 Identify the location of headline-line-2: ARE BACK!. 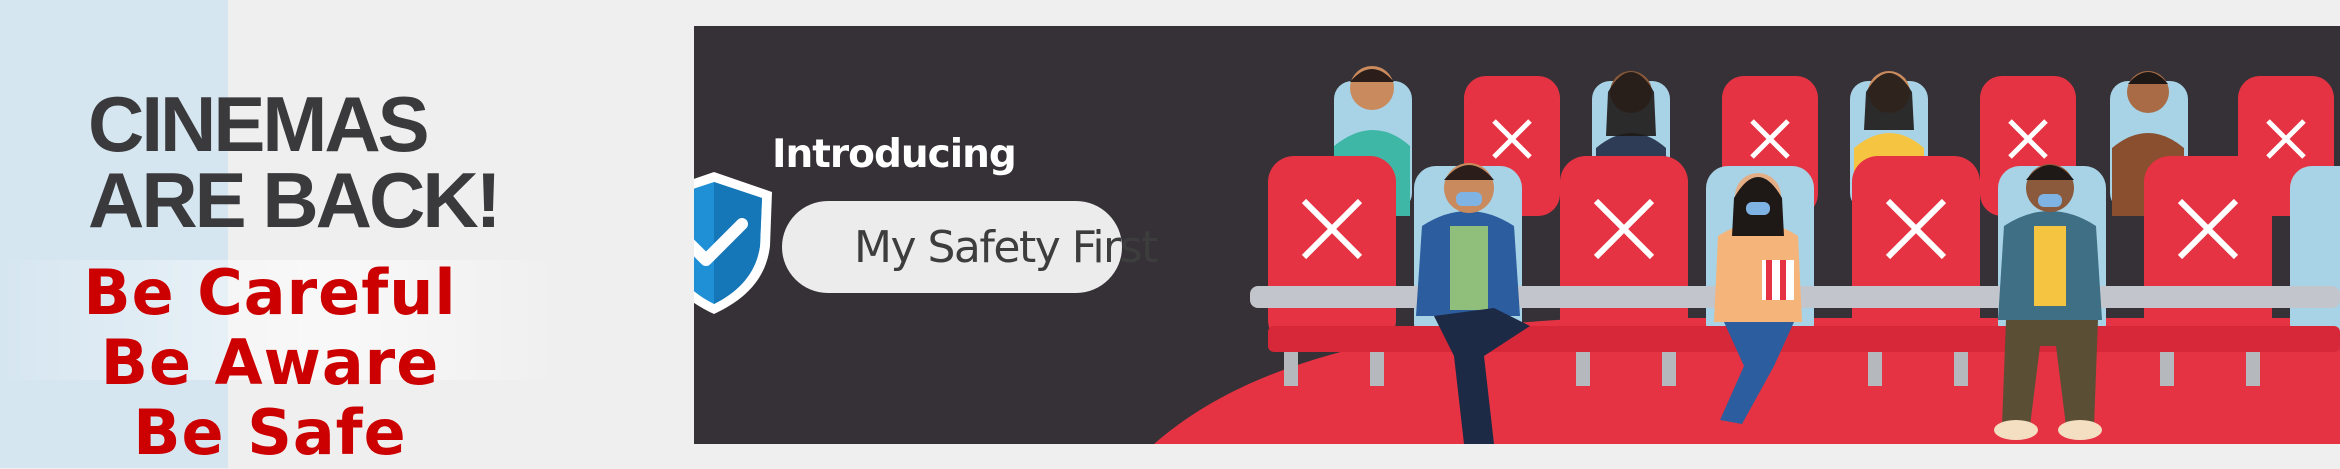
(295, 200).